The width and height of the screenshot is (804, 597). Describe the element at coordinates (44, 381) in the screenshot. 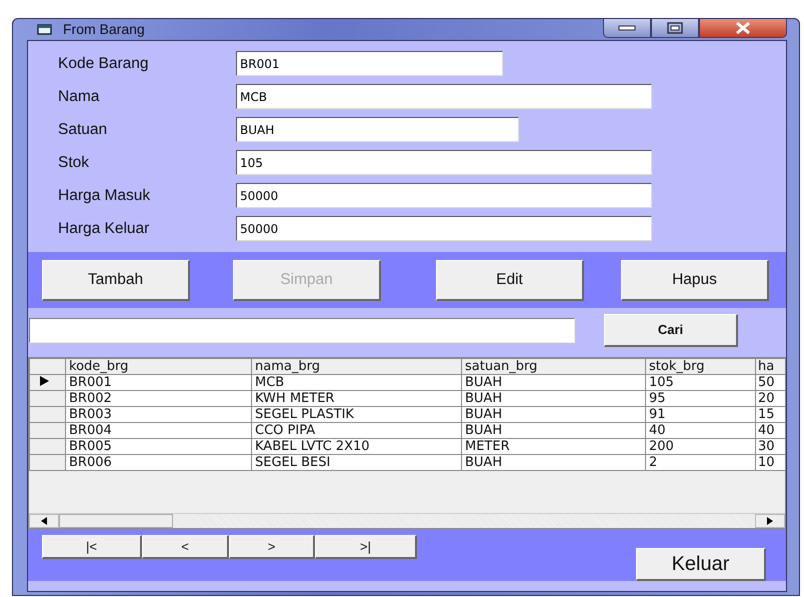

I see `row-pointer-icon` at that location.